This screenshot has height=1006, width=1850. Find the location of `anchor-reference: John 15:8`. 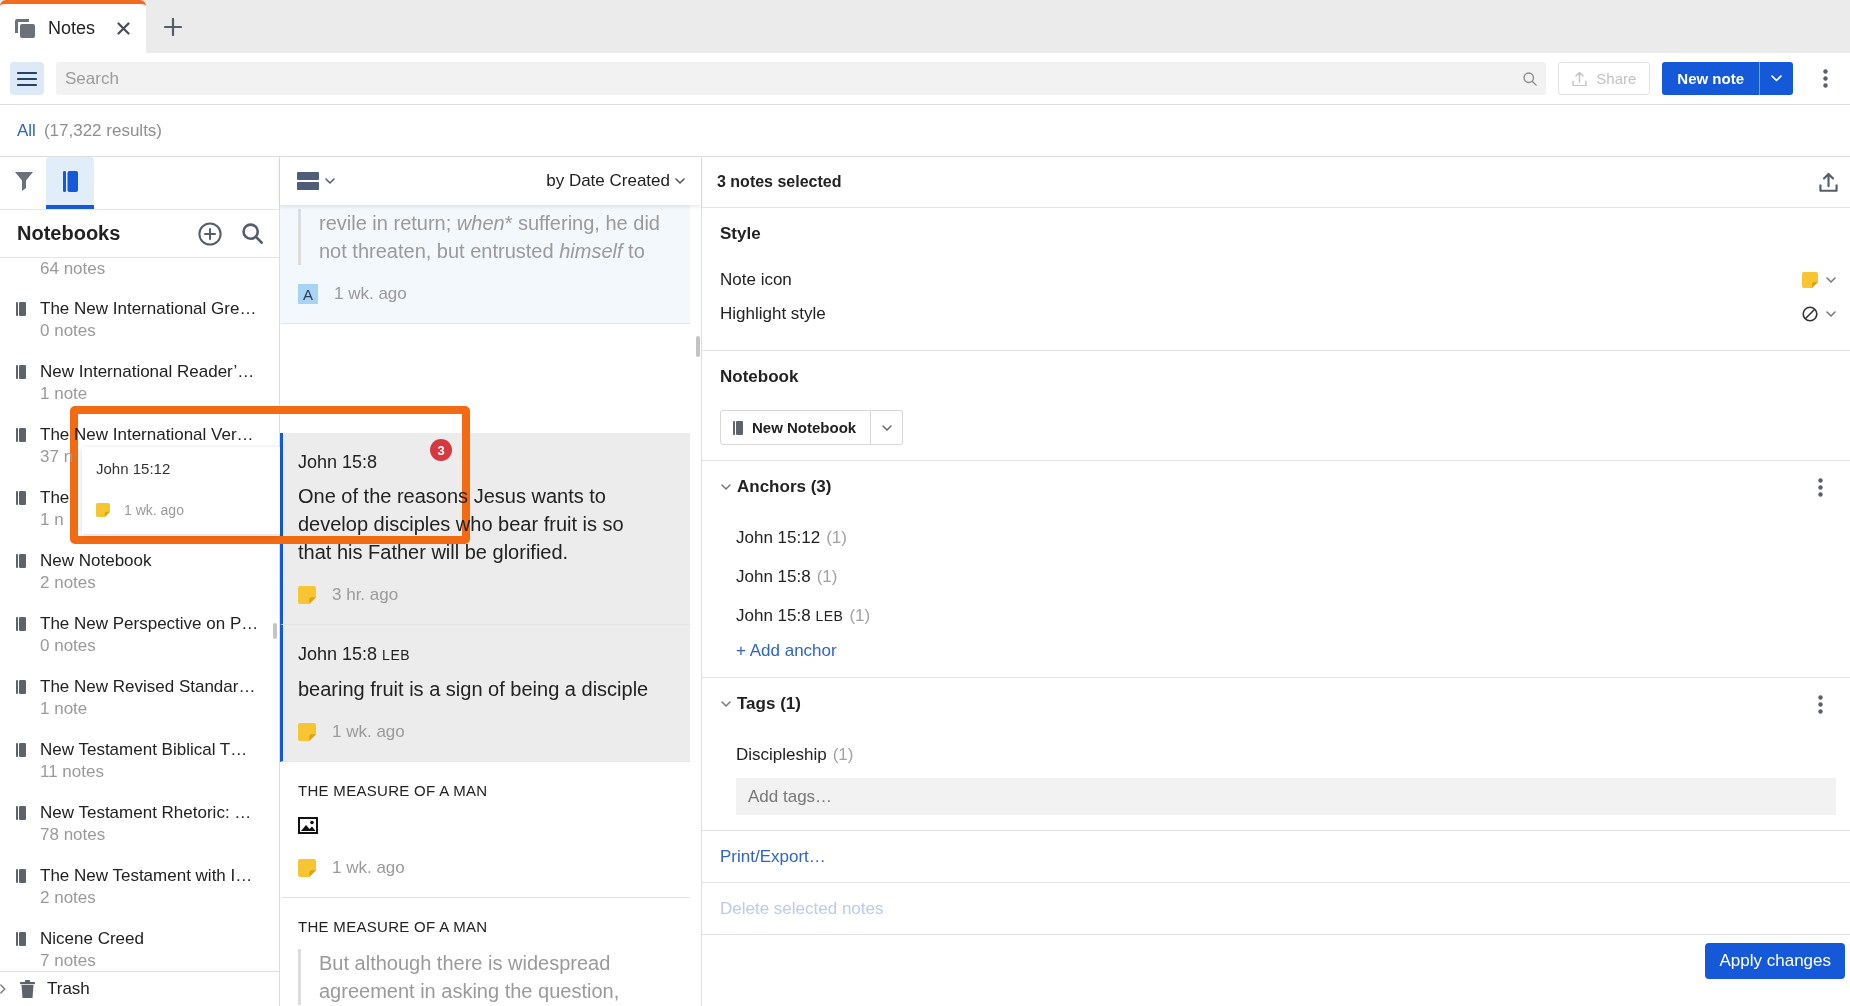

anchor-reference: John 15:8 is located at coordinates (773, 576).